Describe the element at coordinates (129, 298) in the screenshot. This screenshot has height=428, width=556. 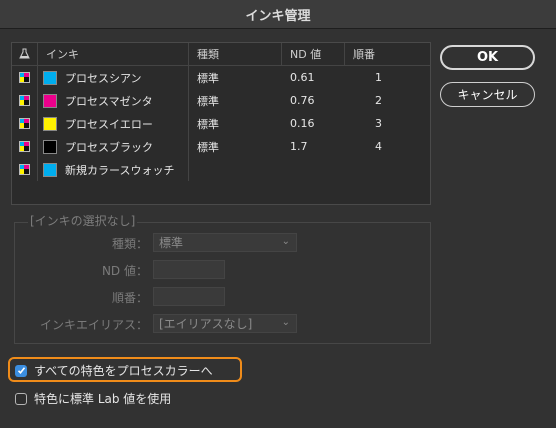
I see `order-label: 順番：` at that location.